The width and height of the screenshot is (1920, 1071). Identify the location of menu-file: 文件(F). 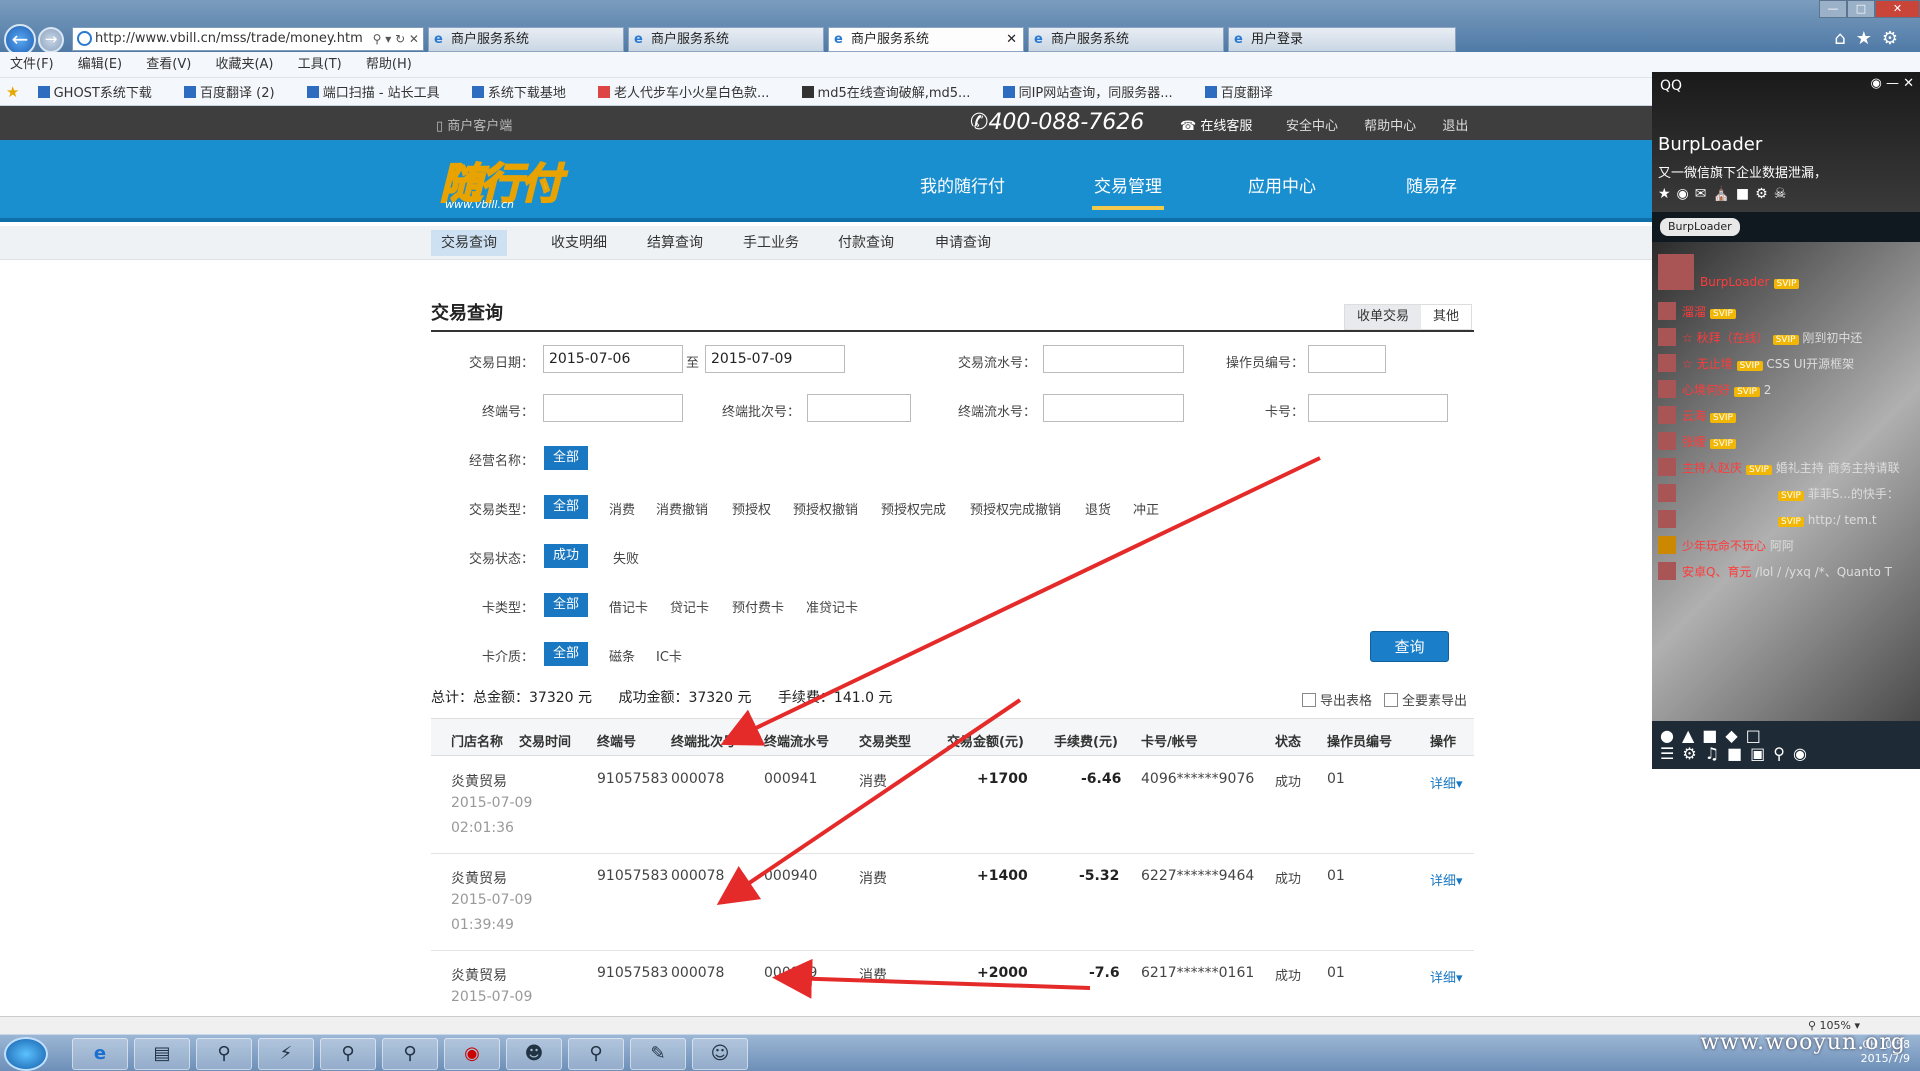
(32, 64).